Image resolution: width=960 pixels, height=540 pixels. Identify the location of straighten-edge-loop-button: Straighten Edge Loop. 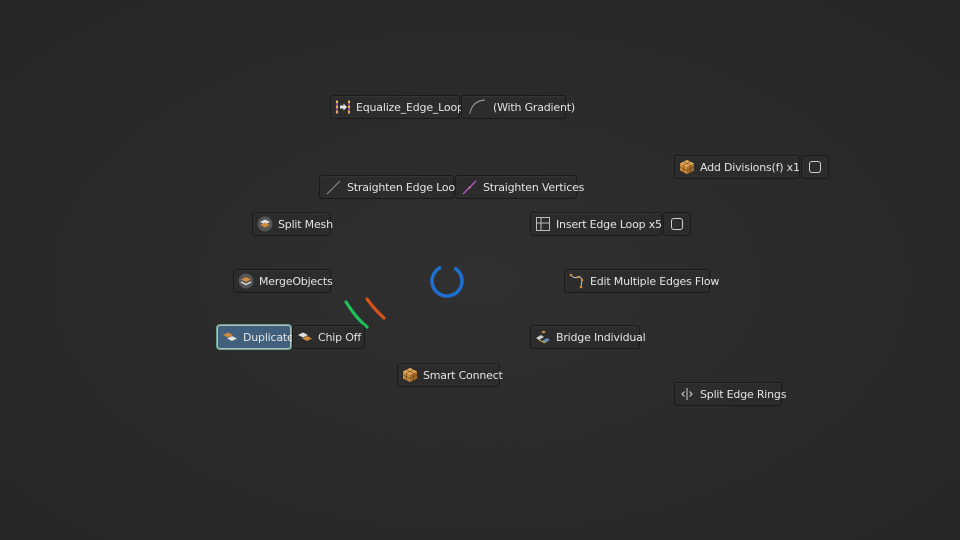
(390, 187).